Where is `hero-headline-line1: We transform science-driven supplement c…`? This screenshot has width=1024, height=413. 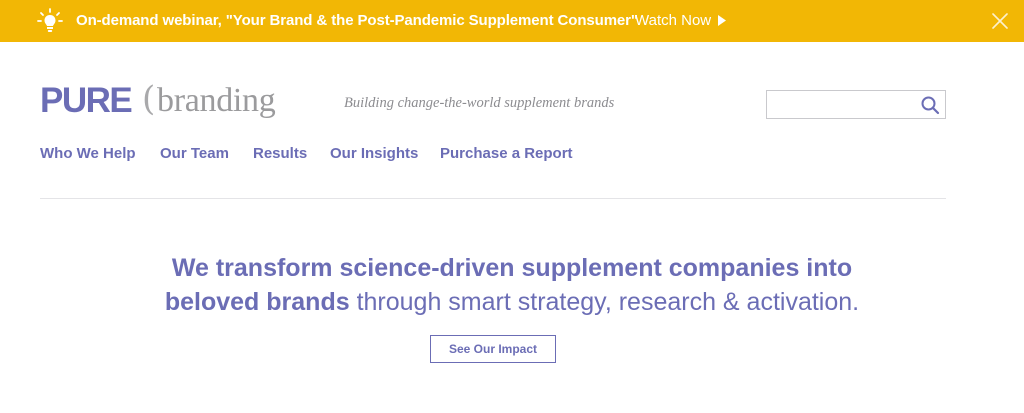 hero-headline-line1: We transform science-driven supplement c… is located at coordinates (512, 268).